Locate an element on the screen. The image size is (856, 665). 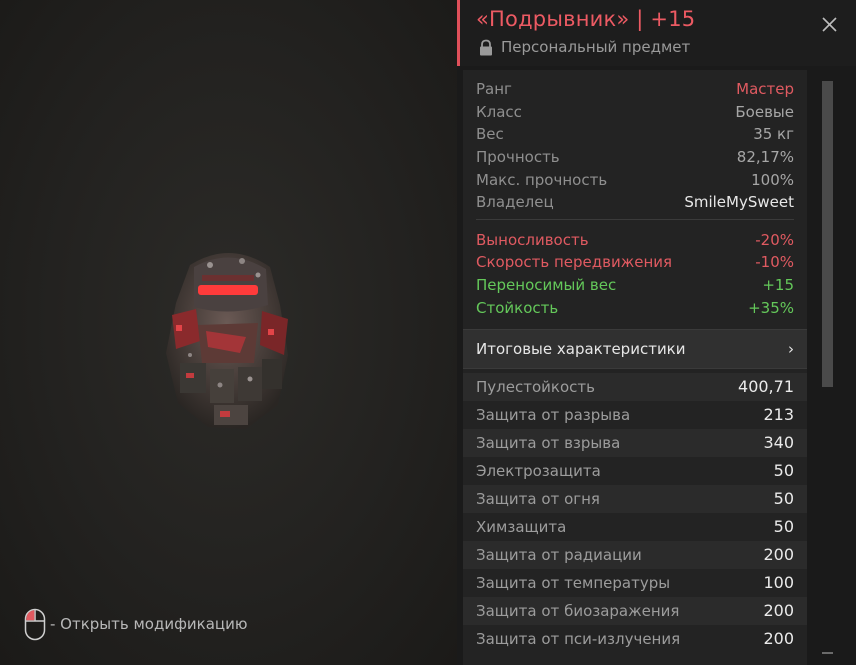
modifier-value: -20% is located at coordinates (774, 239).